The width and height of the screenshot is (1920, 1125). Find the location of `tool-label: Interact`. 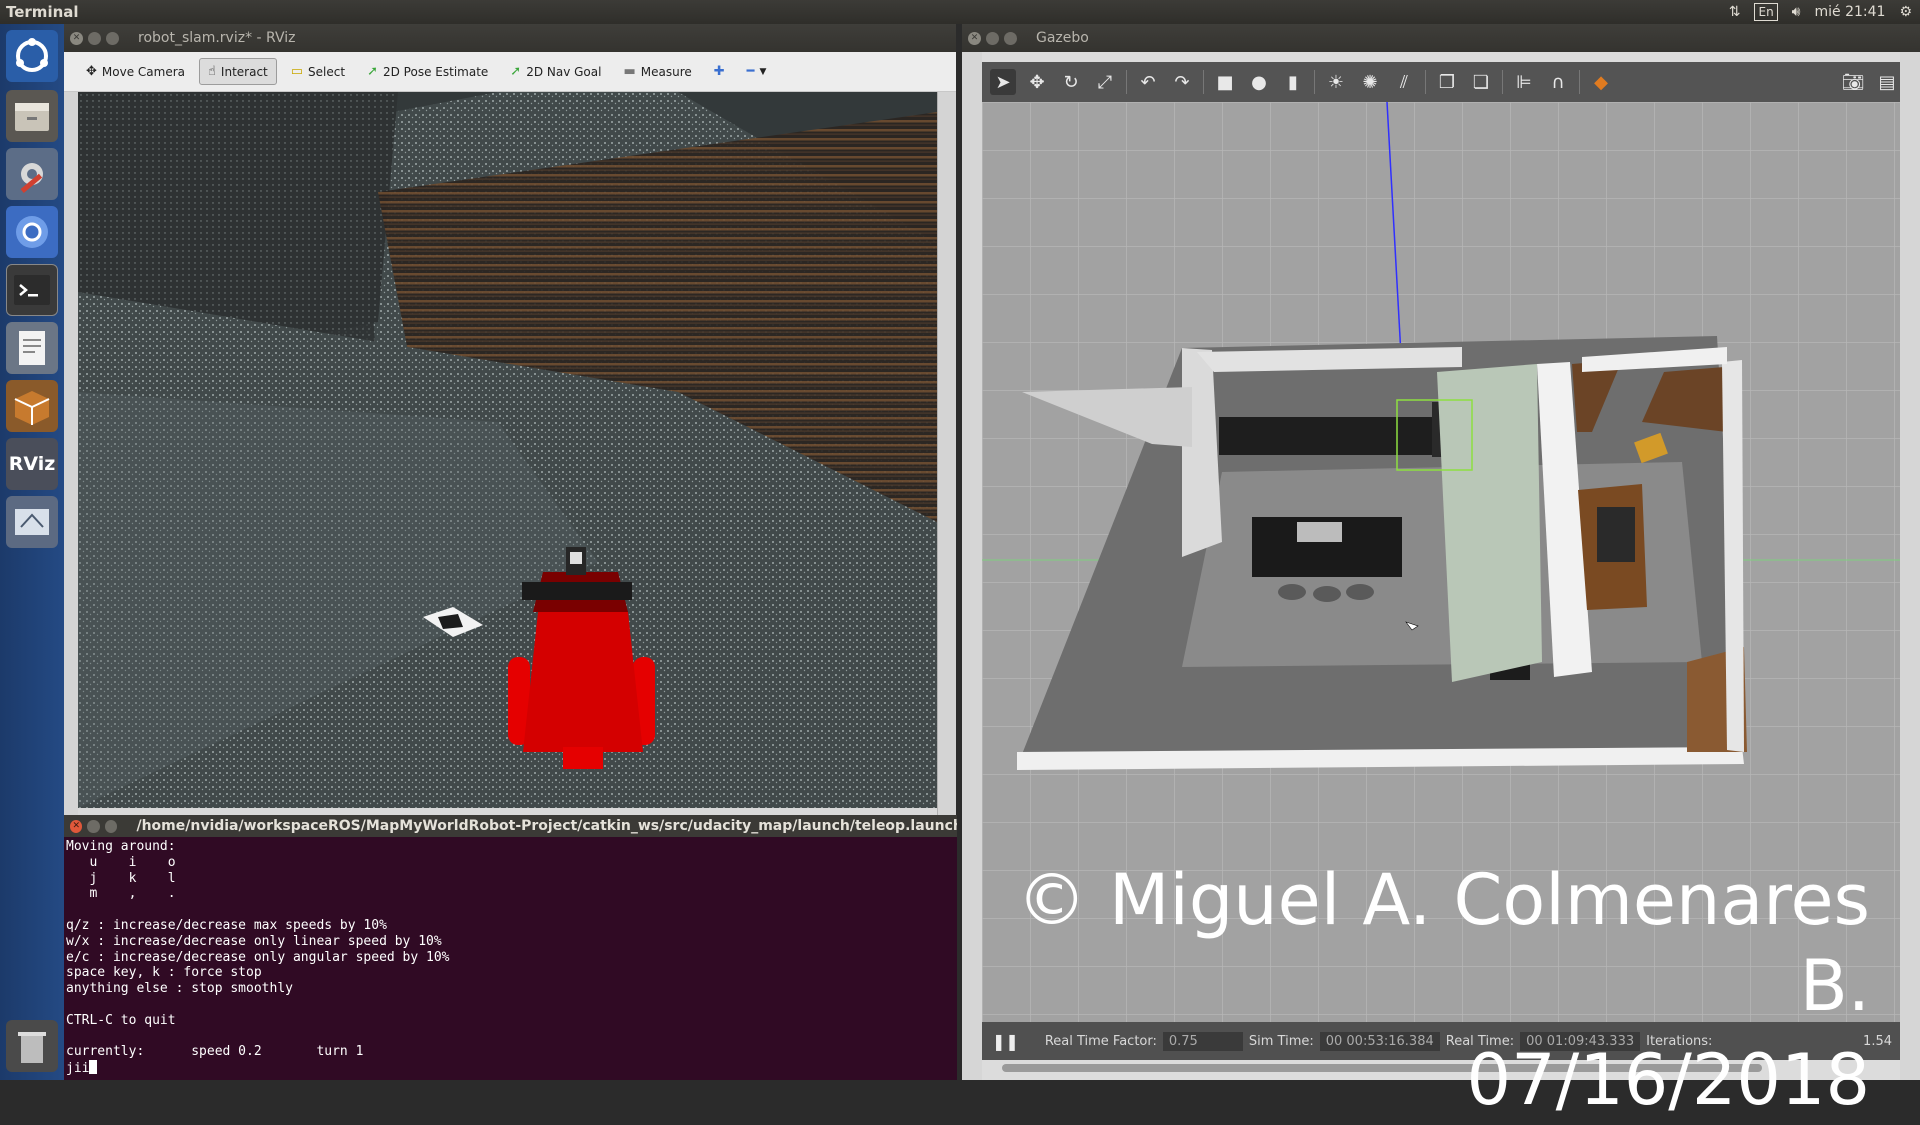

tool-label: Interact is located at coordinates (244, 71).